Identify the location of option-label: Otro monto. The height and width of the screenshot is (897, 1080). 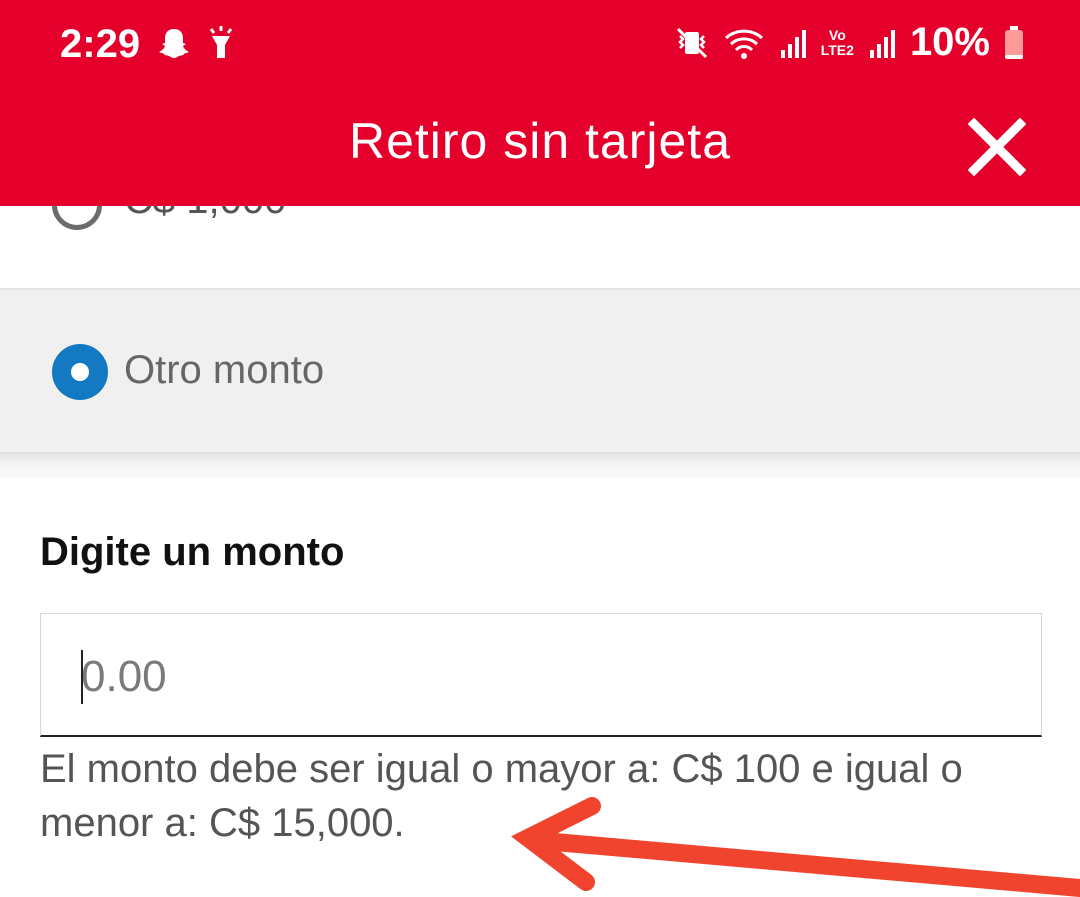
(224, 370).